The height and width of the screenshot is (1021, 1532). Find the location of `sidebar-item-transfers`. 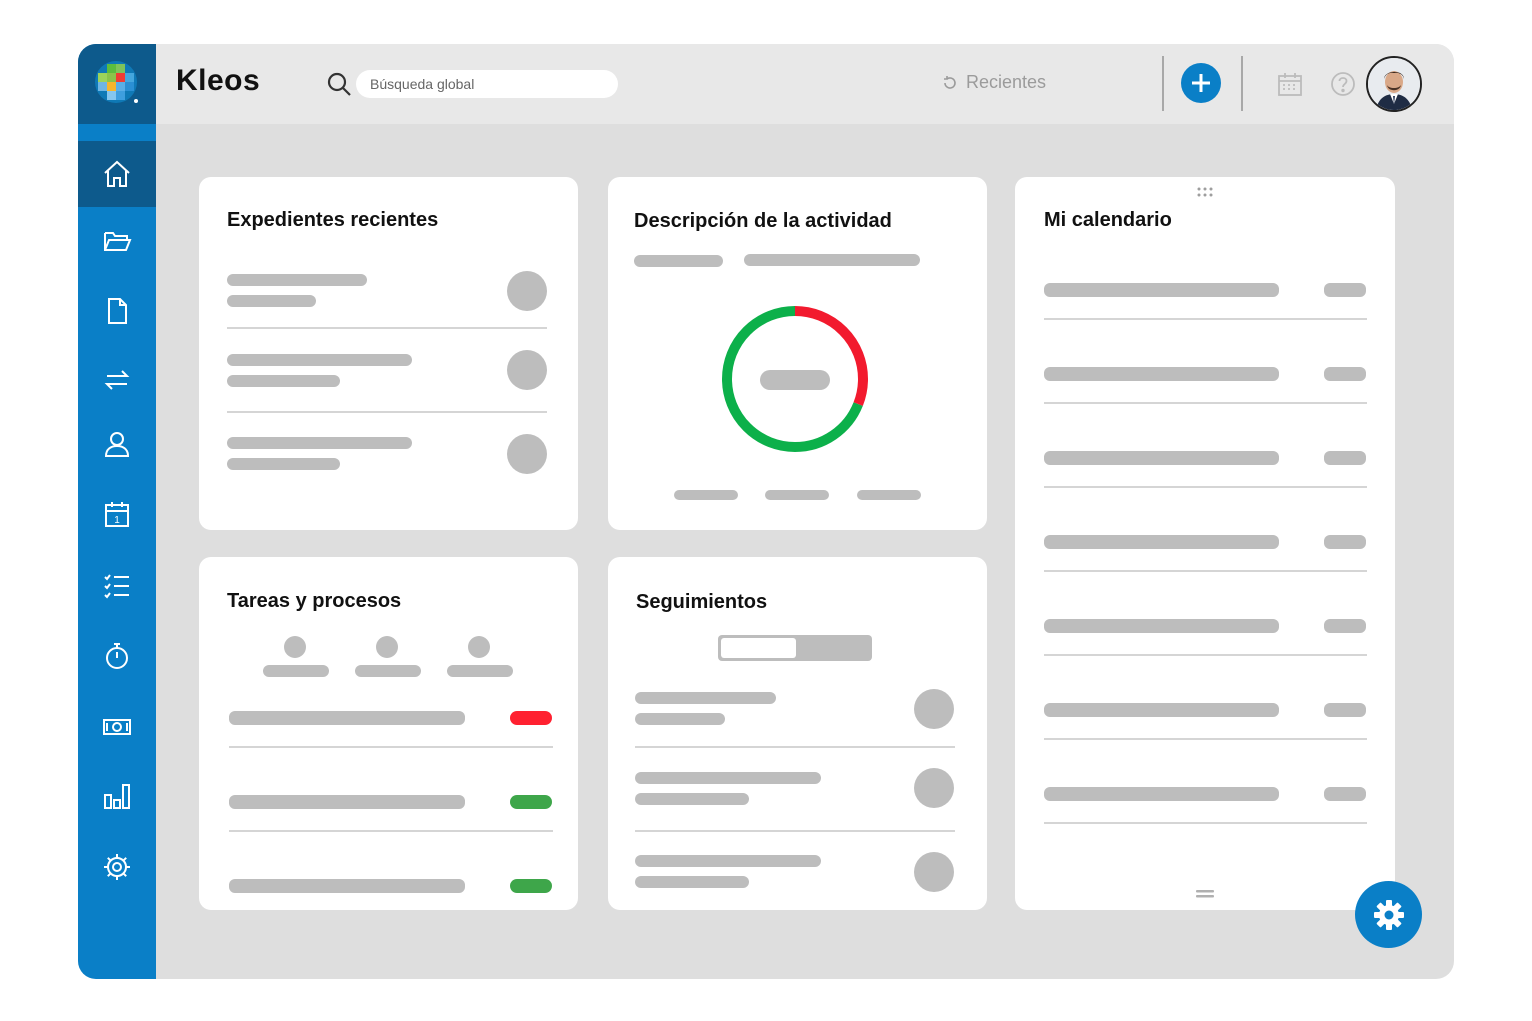

sidebar-item-transfers is located at coordinates (117, 380).